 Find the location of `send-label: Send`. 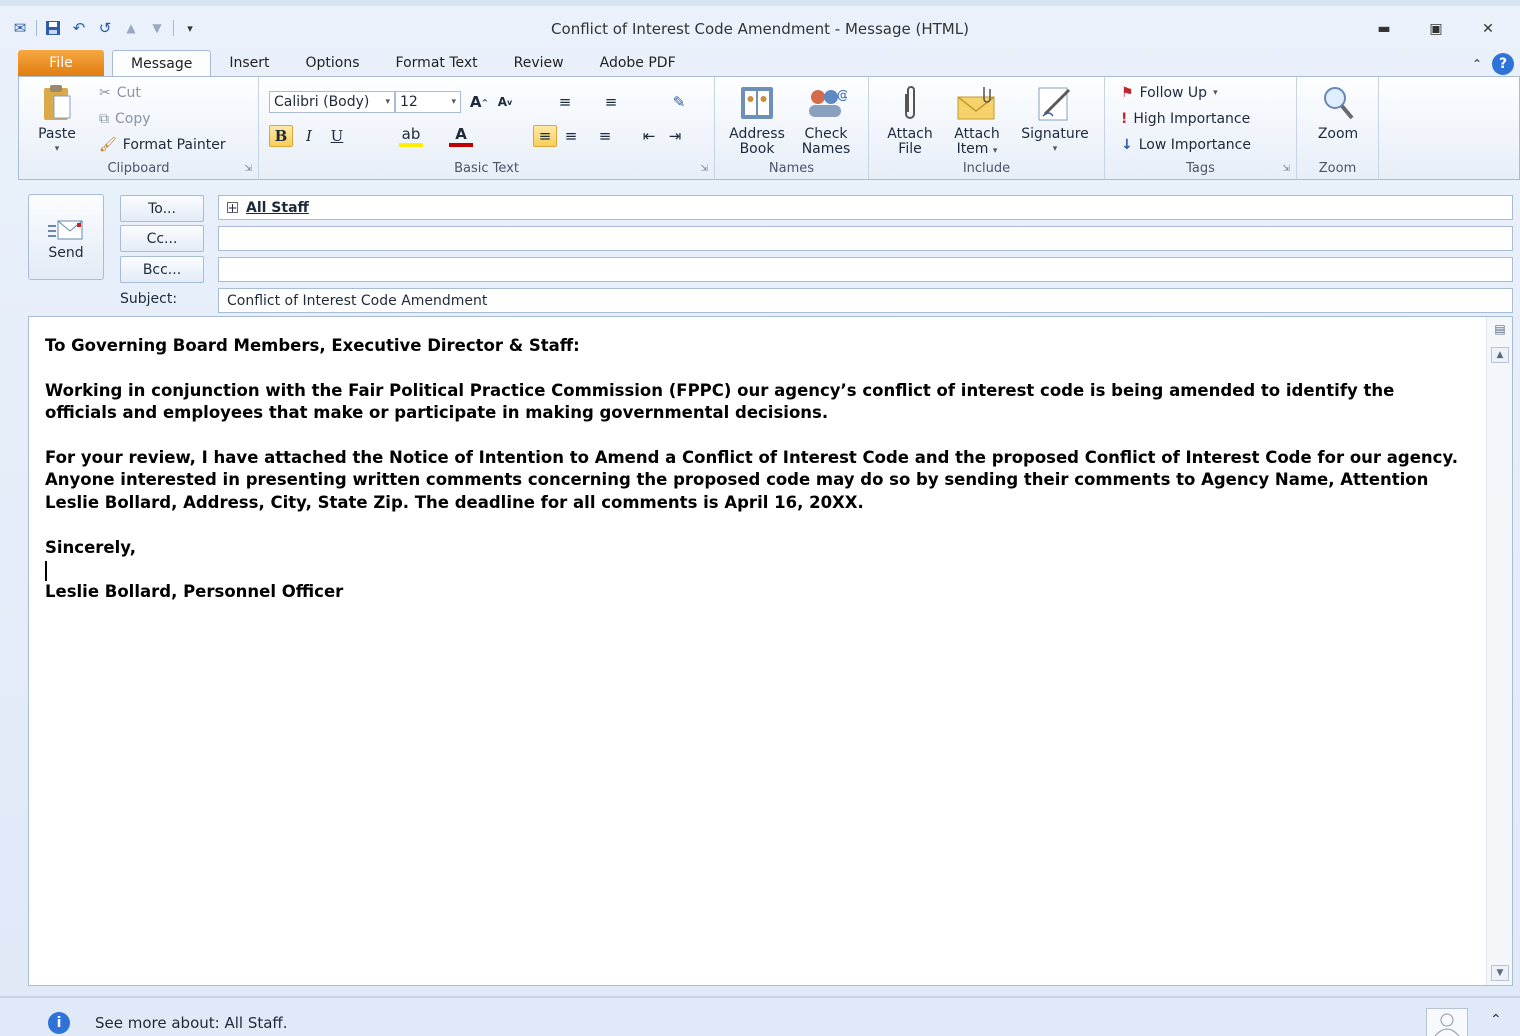

send-label: Send is located at coordinates (66, 253).